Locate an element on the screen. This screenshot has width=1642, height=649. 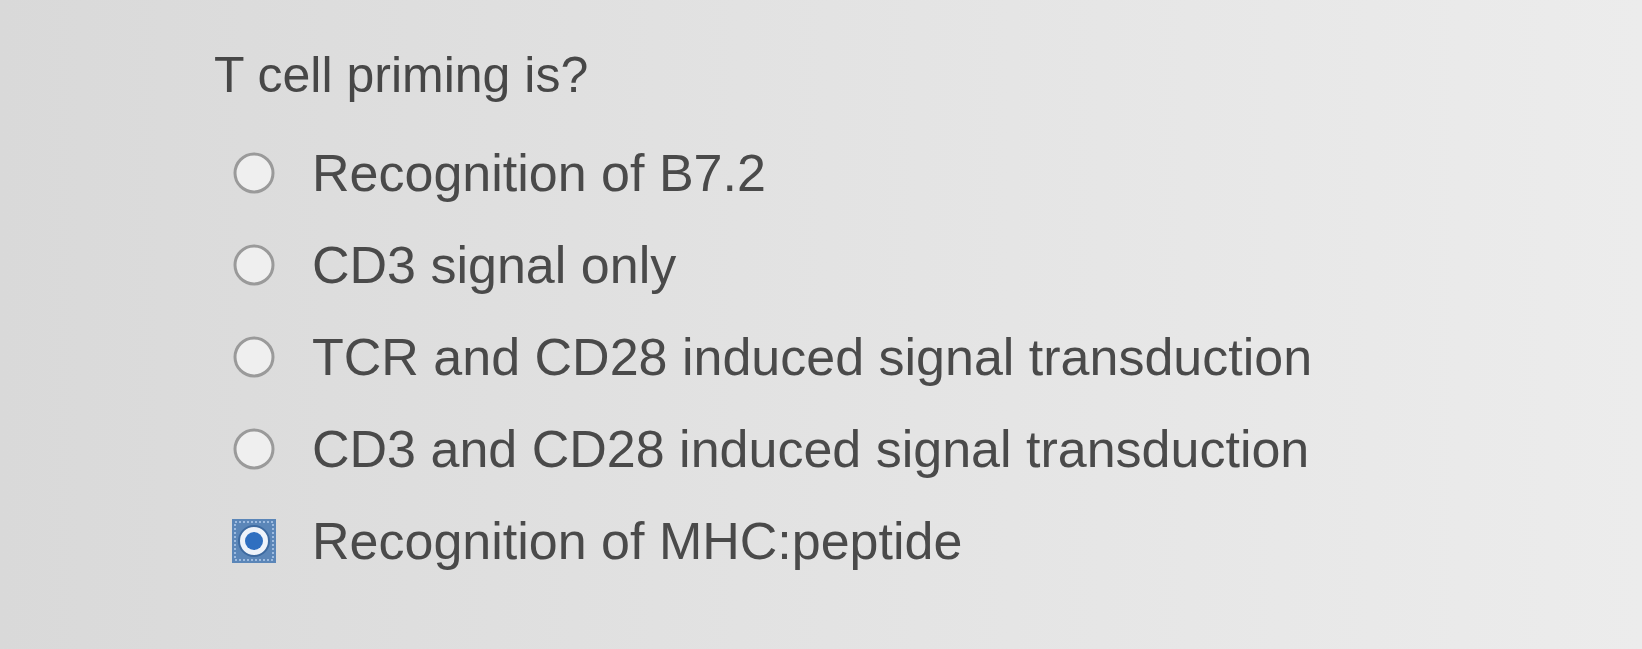
question-text: T cell priming is? is located at coordinates (401, 75).